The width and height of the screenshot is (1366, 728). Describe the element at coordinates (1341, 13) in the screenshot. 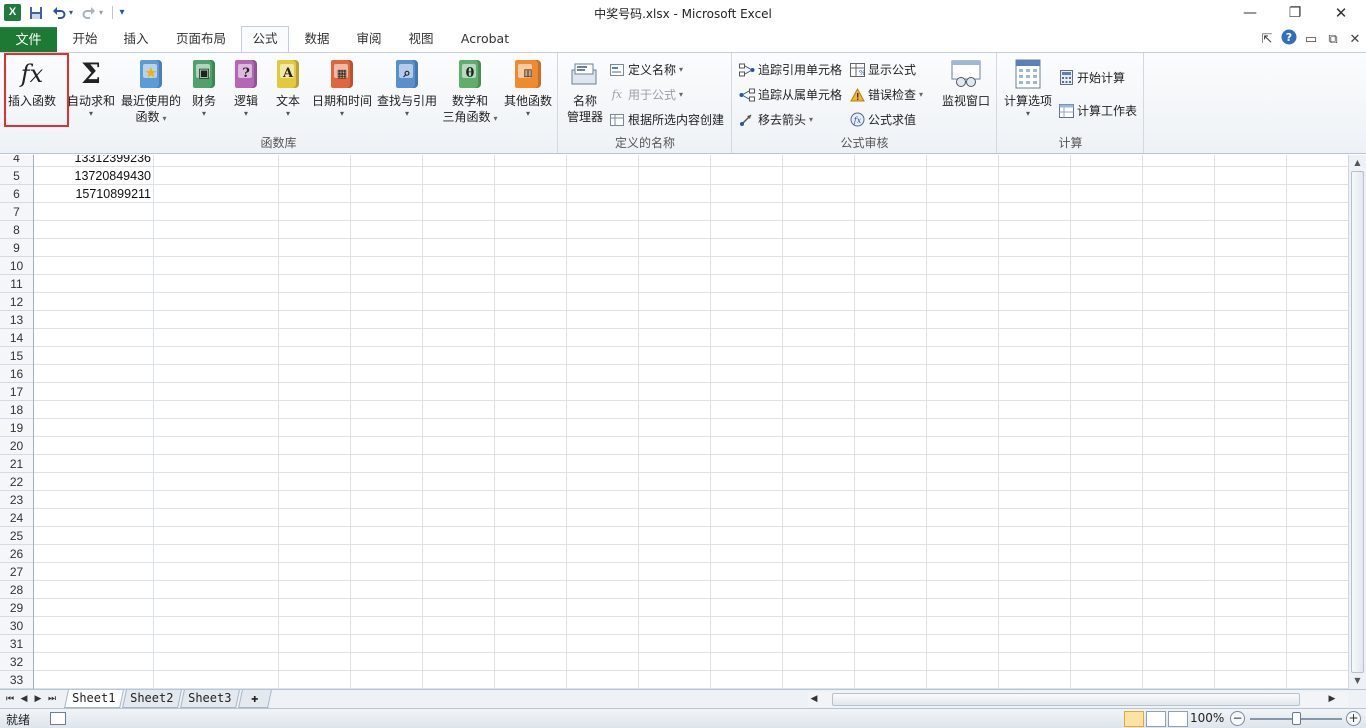

I see `close-button: ✕` at that location.